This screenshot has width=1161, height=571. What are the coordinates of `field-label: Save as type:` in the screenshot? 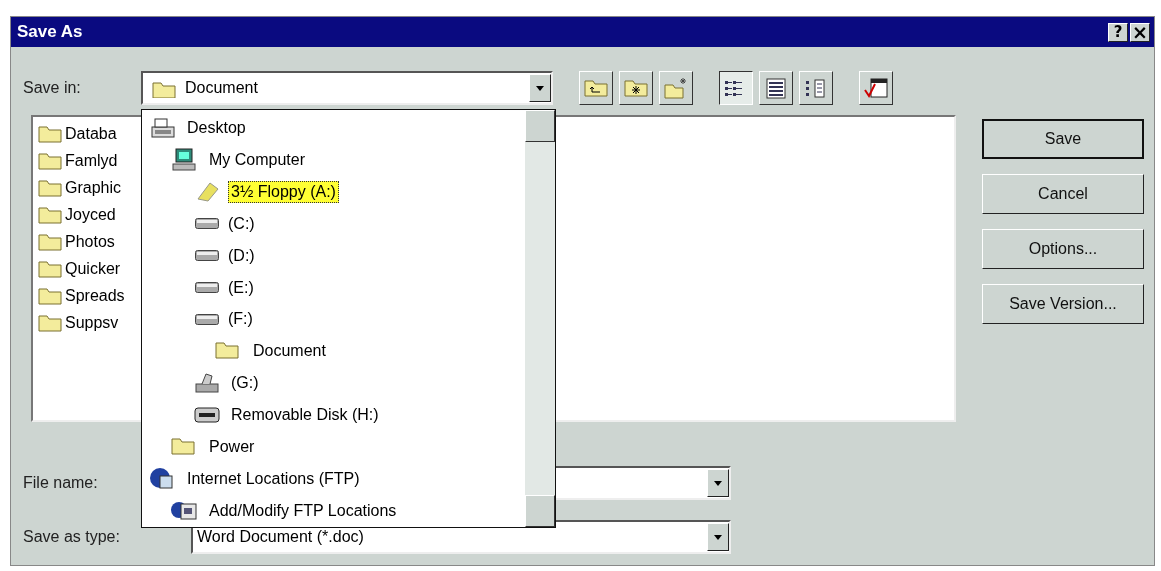 It's located at (72, 537).